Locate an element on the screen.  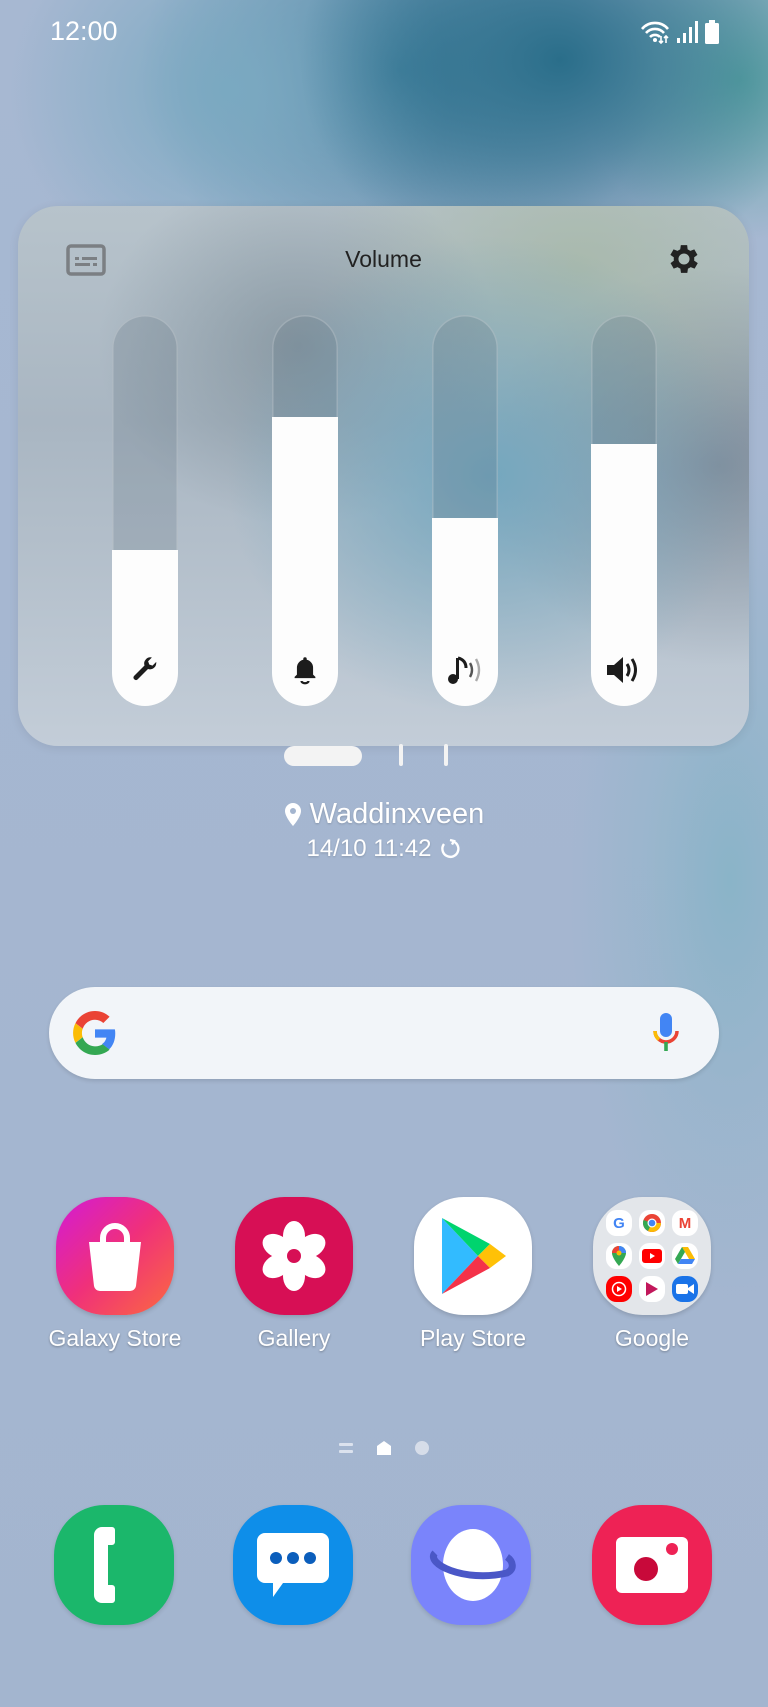
slider-media is located at coordinates (465, 510).